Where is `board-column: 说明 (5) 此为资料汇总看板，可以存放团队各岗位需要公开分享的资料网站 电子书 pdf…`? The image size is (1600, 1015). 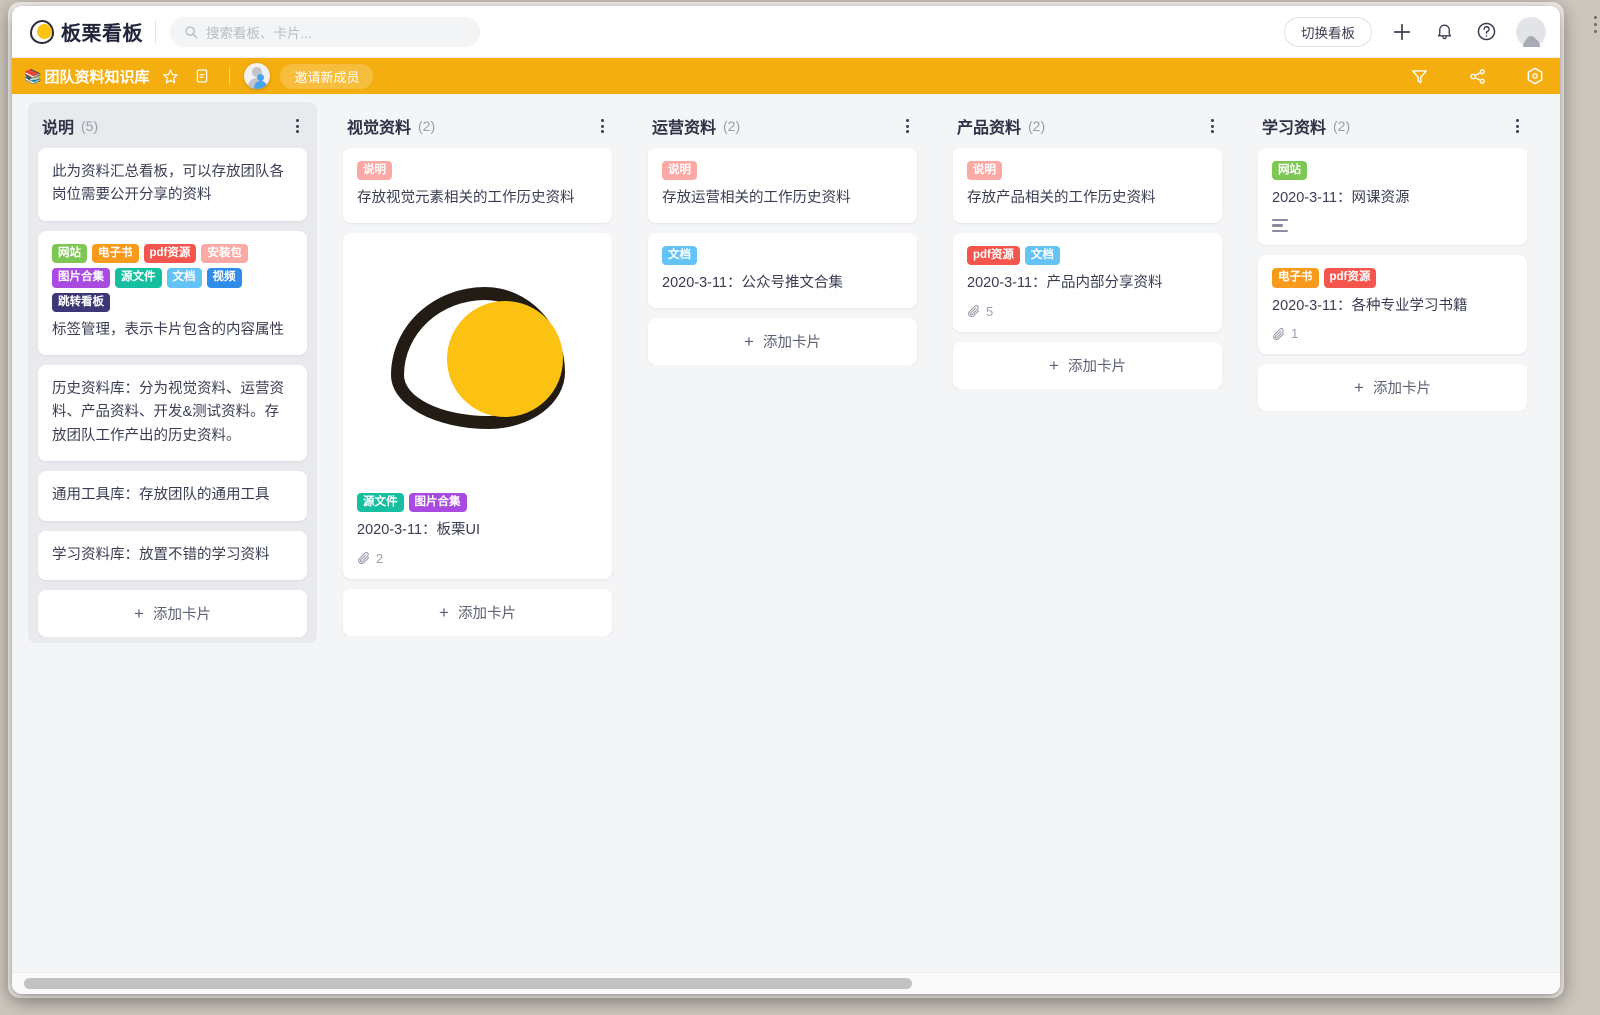
board-column: 说明 (5) 此为资料汇总看板，可以存放团队各岗位需要公开分享的资料网站 电子书 pdf… is located at coordinates (172, 372).